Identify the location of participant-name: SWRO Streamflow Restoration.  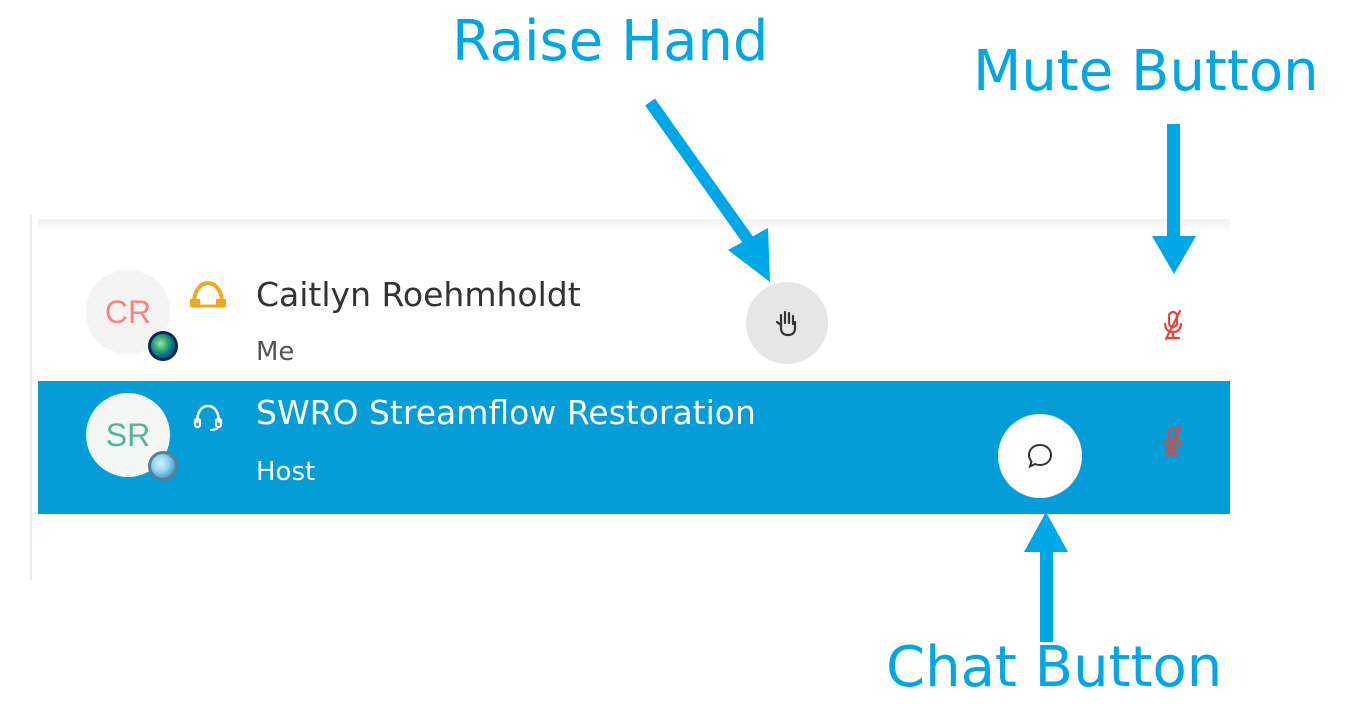
(506, 412).